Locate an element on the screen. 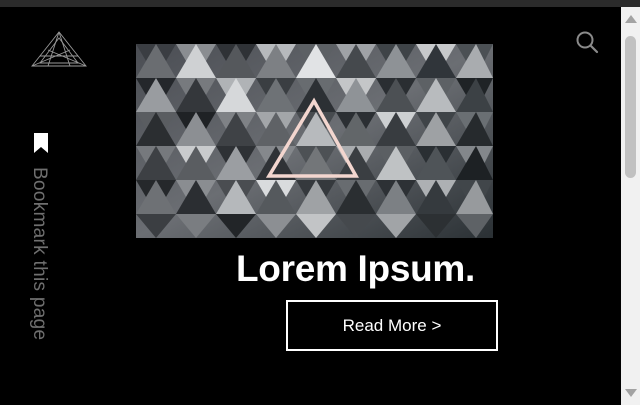 This screenshot has height=405, width=640. scroll-down-arrow-icon is located at coordinates (631, 393).